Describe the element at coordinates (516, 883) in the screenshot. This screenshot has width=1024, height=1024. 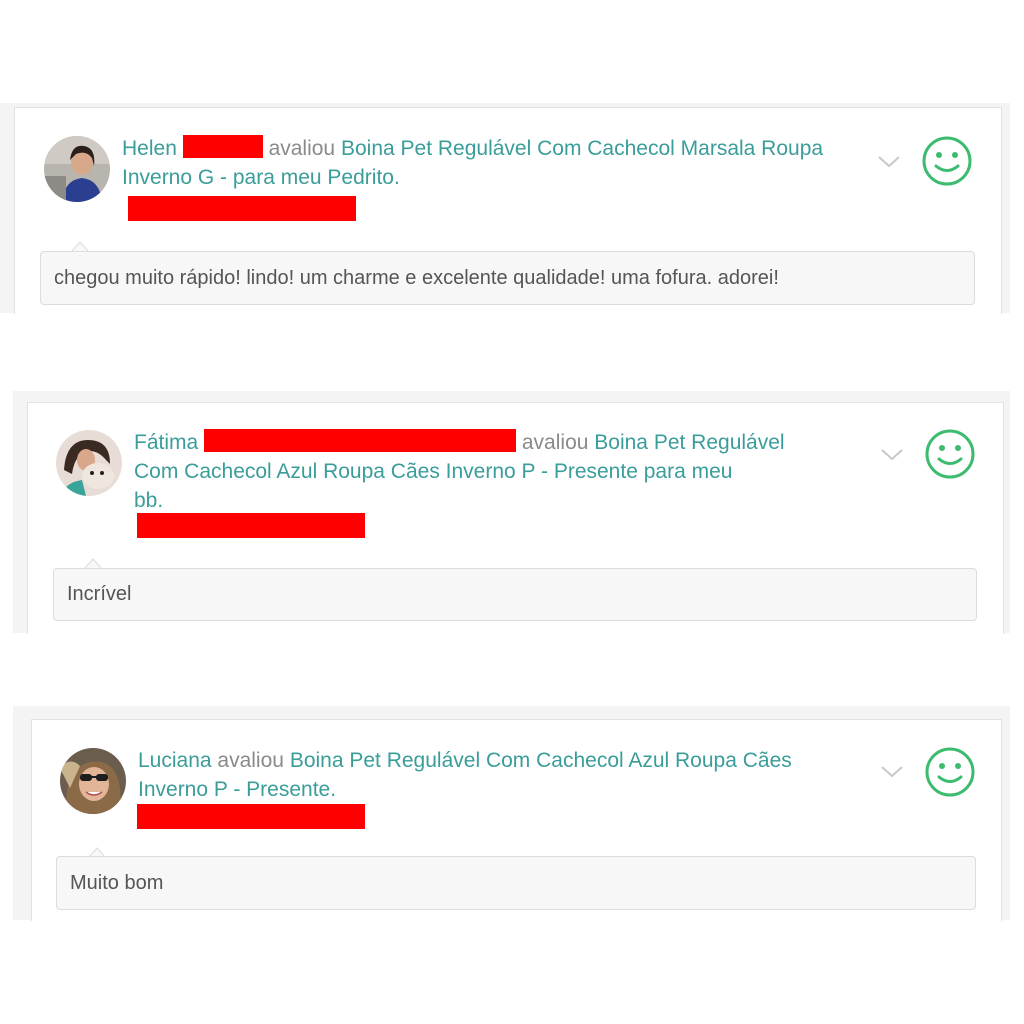
I see `review-comment: Muito bom` at that location.